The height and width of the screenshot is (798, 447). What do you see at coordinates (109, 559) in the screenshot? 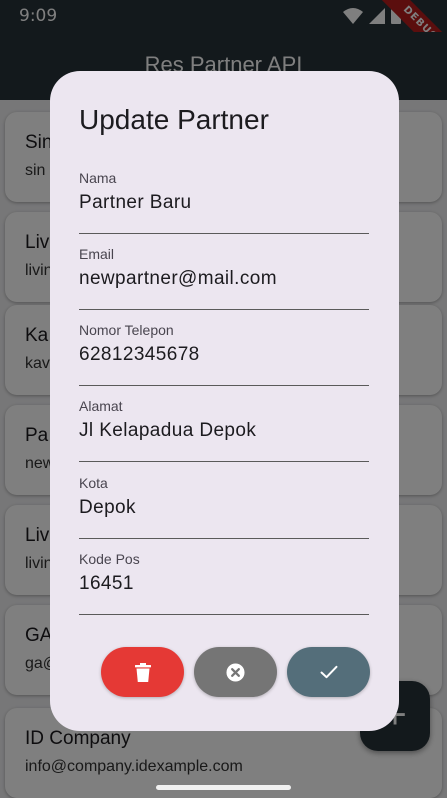
I see `field-label: Kode Pos` at bounding box center [109, 559].